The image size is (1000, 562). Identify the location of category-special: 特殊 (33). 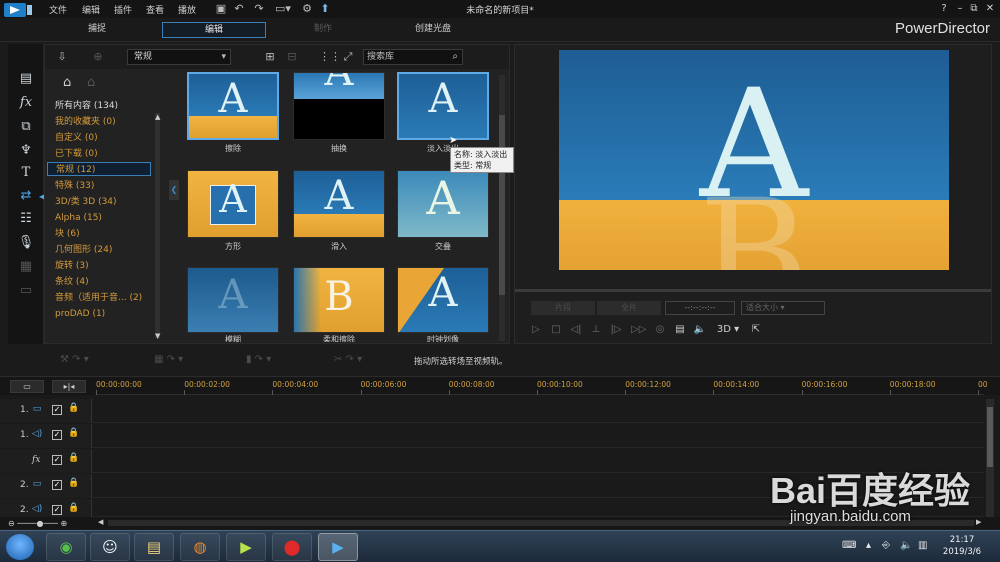
(74, 186).